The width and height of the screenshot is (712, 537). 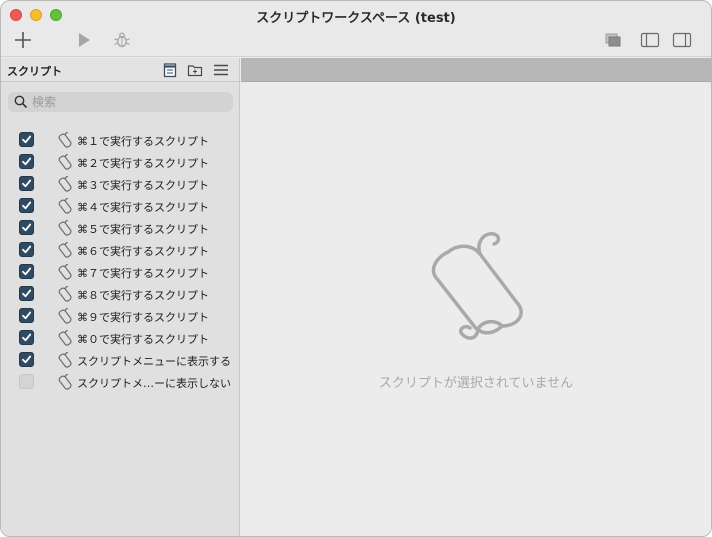 What do you see at coordinates (26, 381) in the screenshot?
I see `enabled-checkbox-unchecked` at bounding box center [26, 381].